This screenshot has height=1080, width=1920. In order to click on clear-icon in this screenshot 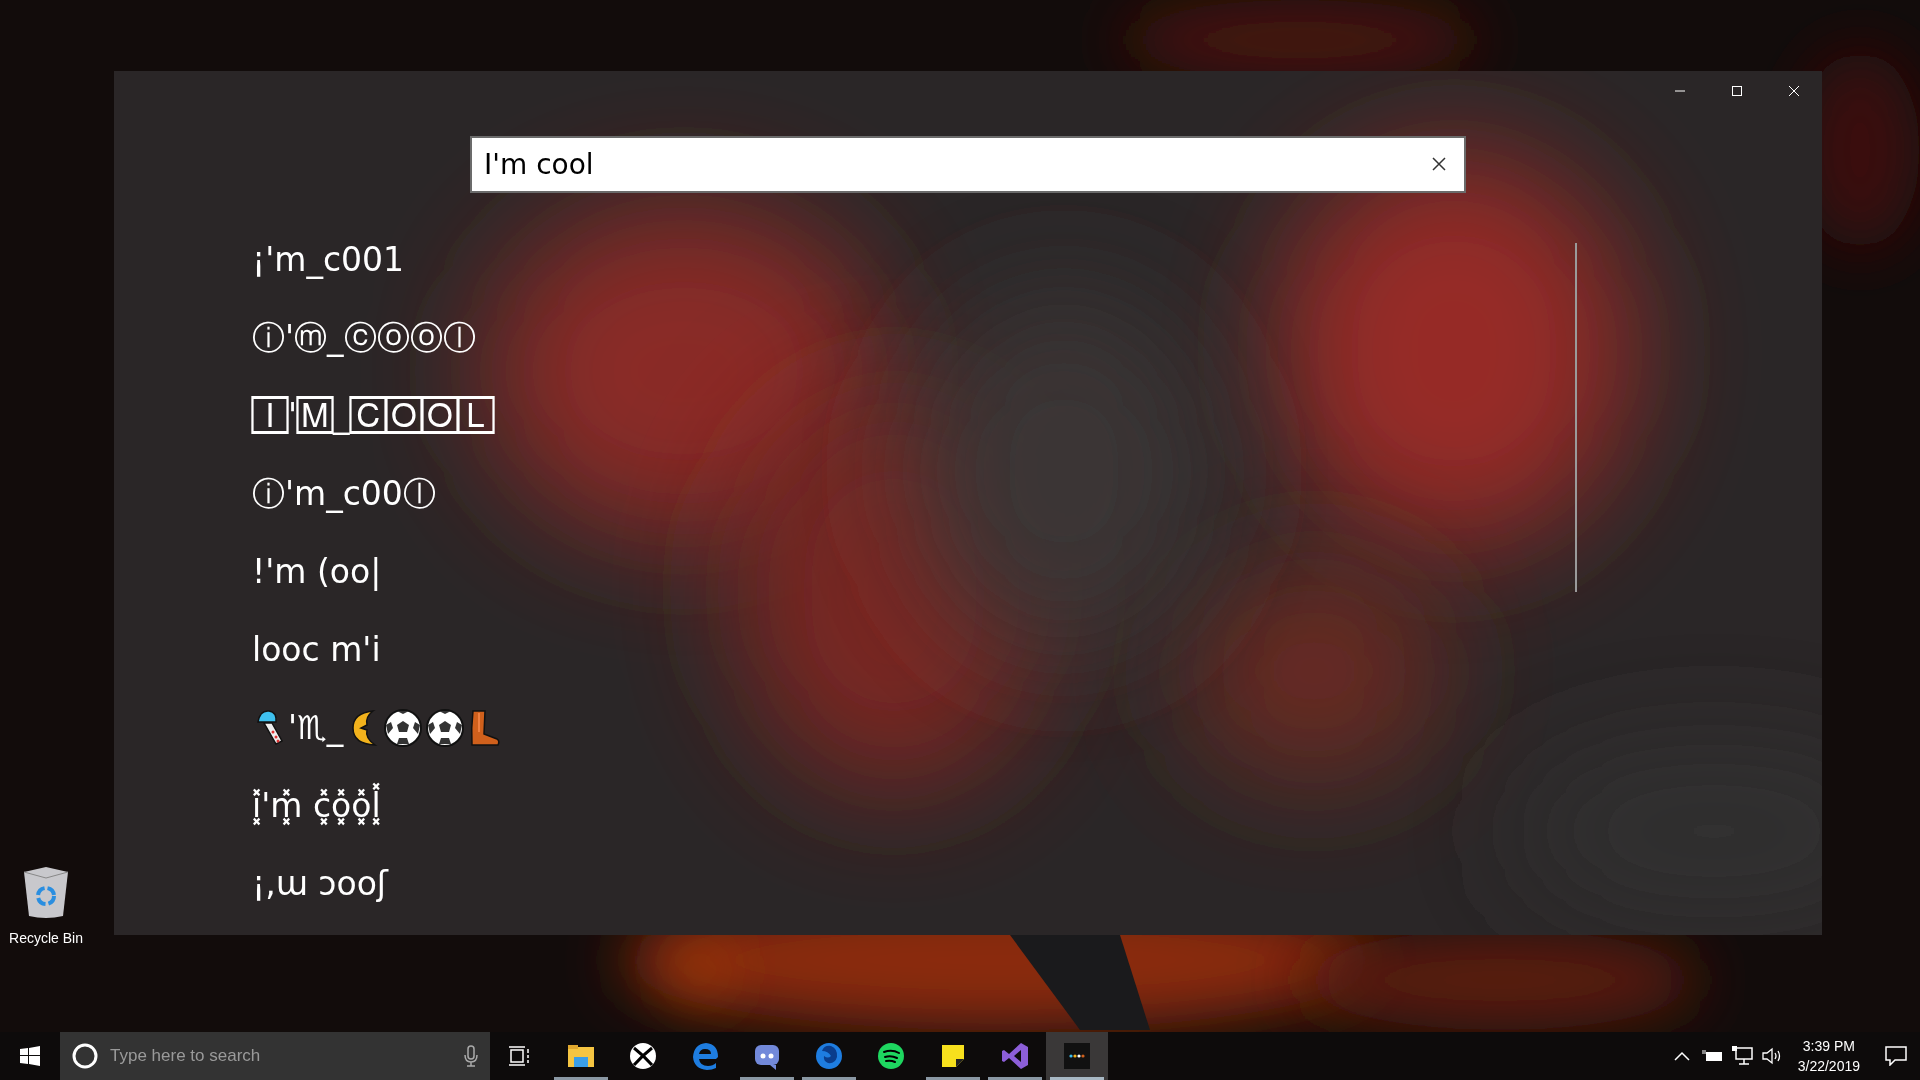, I will do `click(1439, 164)`.